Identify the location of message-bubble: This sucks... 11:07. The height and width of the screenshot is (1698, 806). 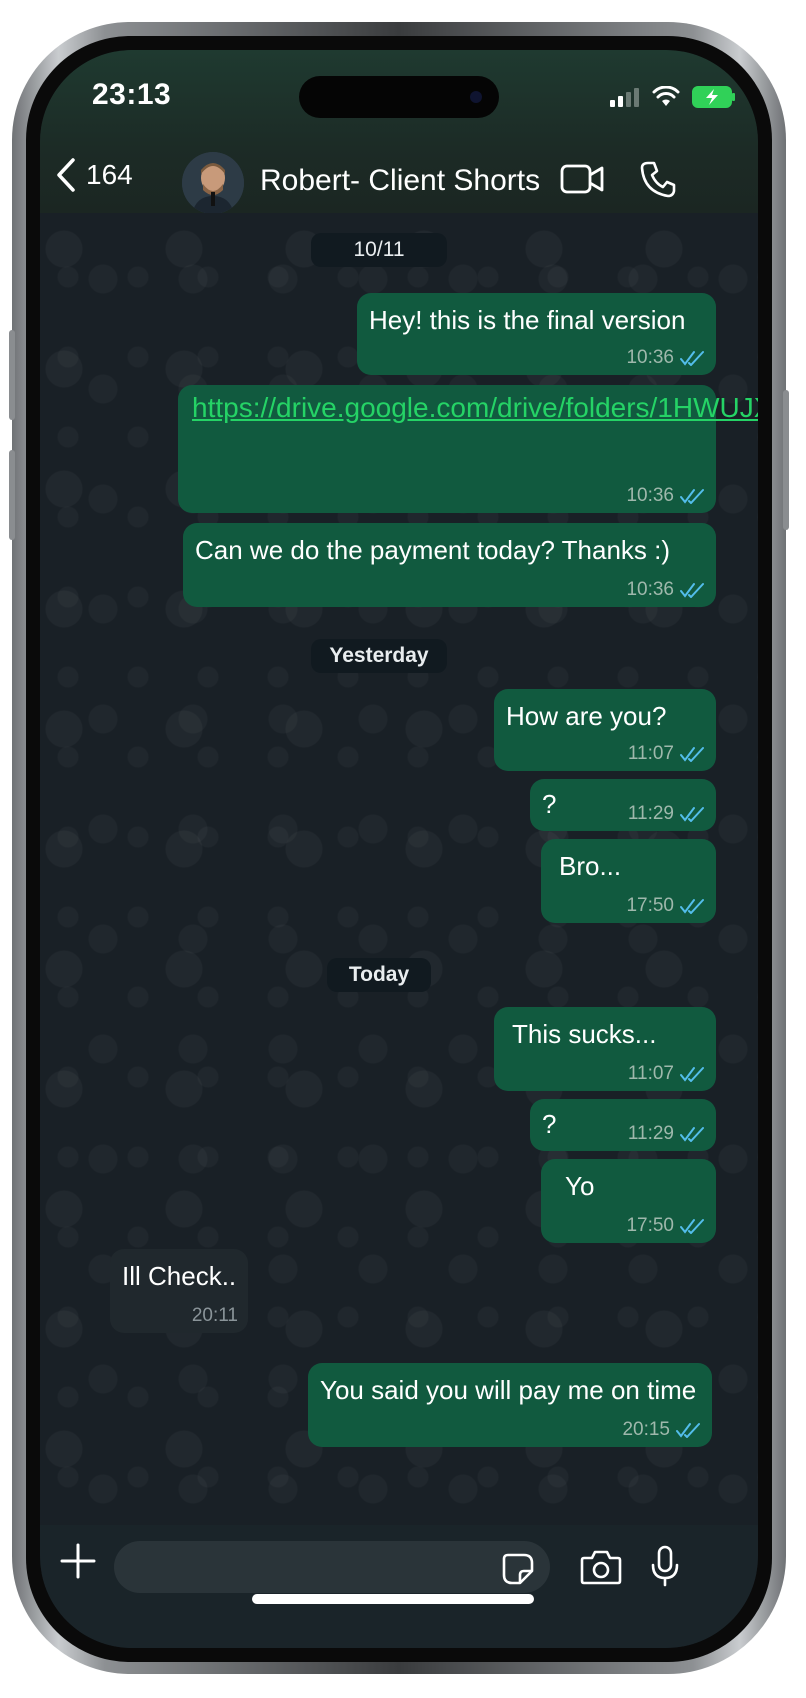
(605, 1049).